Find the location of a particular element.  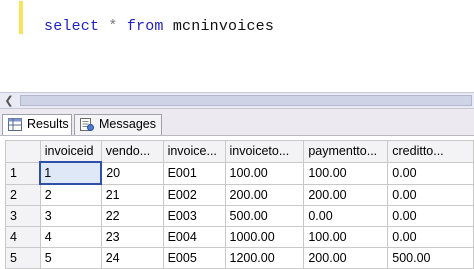

table-cell: E003 is located at coordinates (194, 216).